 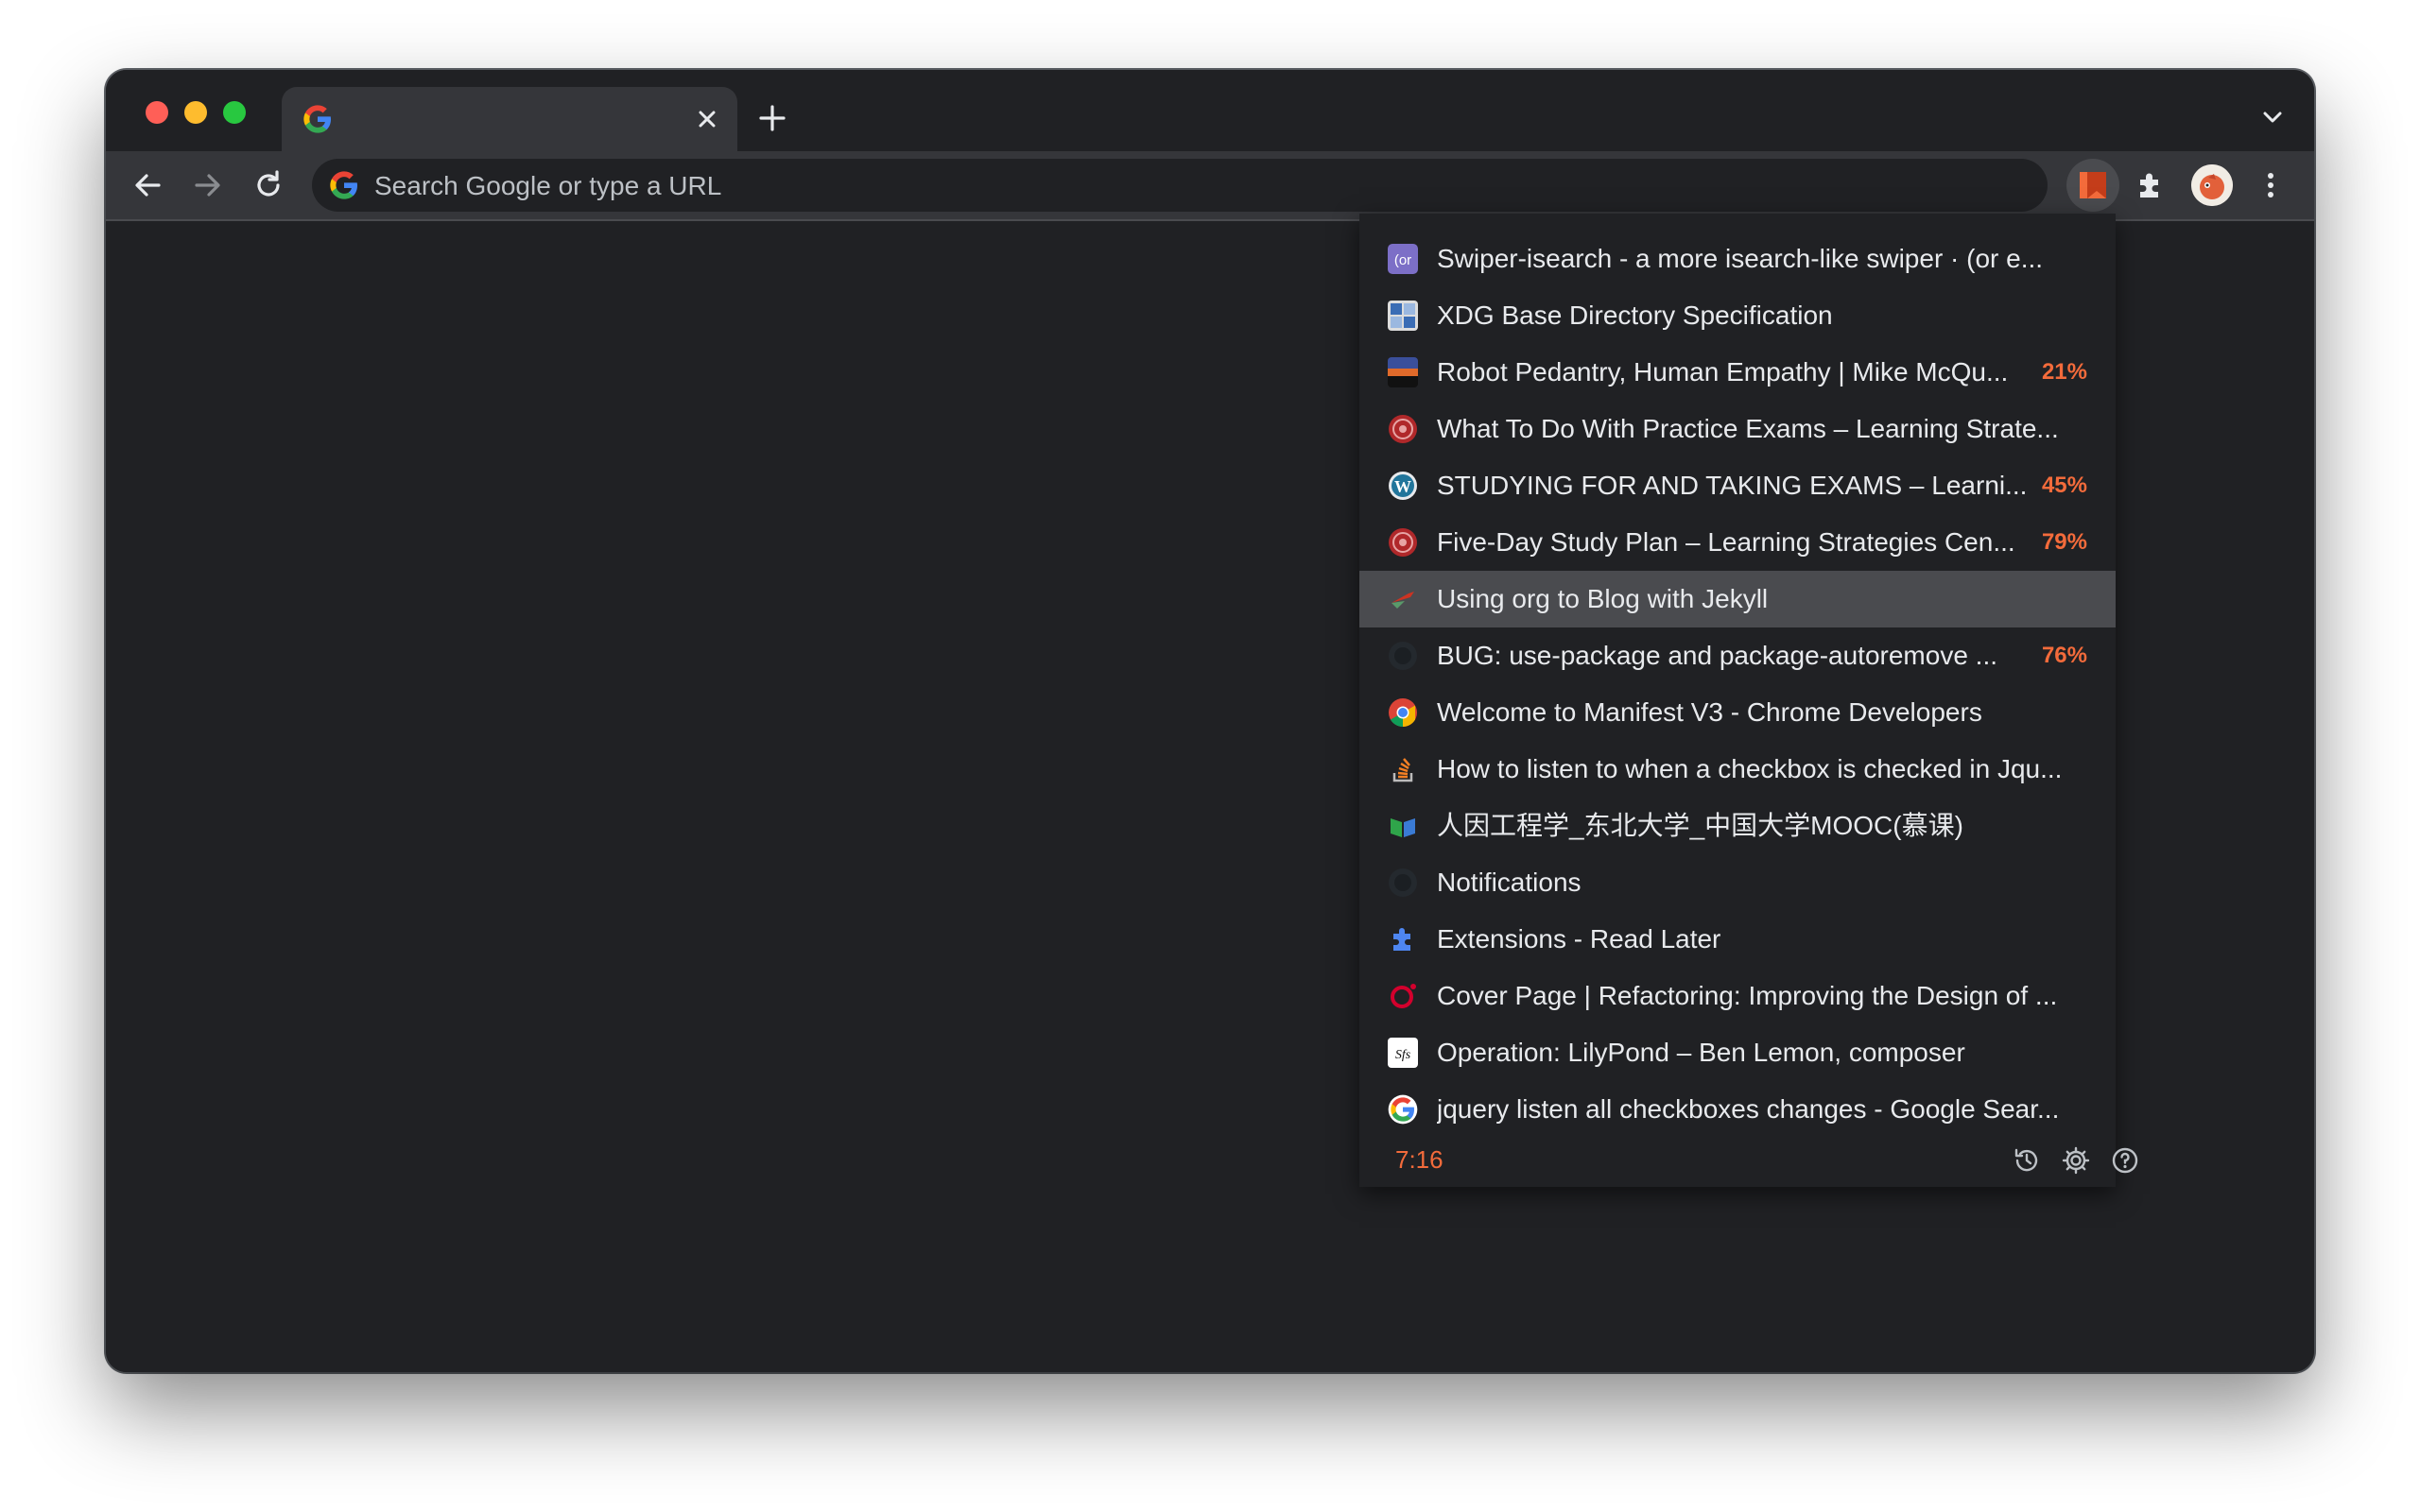 I want to click on zoom-window-button, so click(x=234, y=112).